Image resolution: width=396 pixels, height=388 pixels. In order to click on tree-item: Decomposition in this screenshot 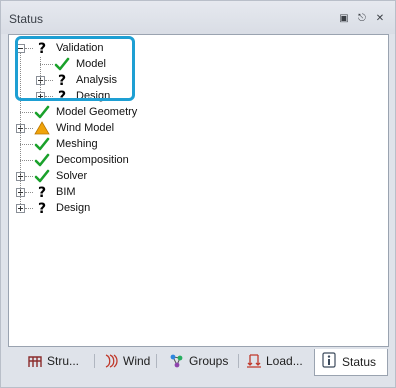, I will do `click(194, 160)`.